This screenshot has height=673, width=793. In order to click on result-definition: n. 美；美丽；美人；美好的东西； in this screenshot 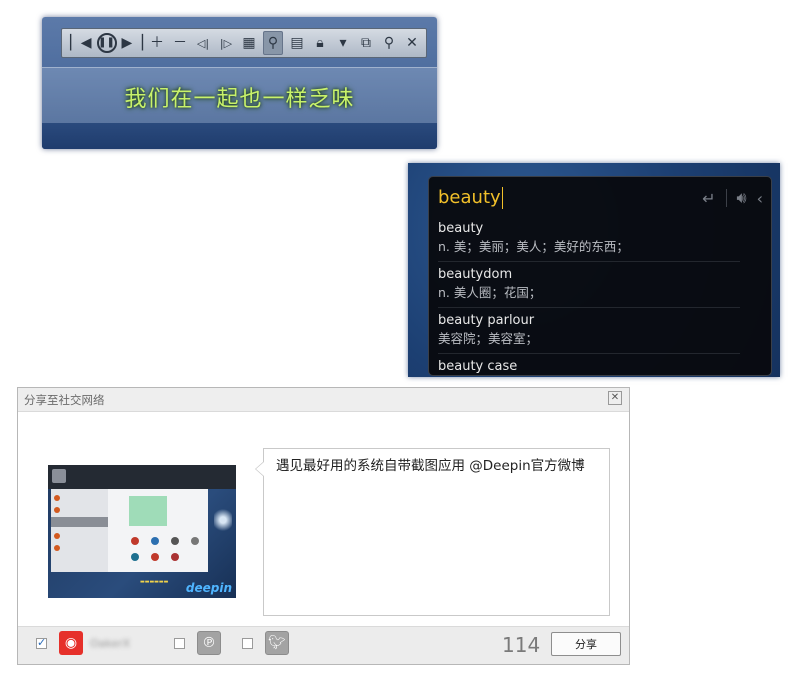, I will do `click(533, 246)`.